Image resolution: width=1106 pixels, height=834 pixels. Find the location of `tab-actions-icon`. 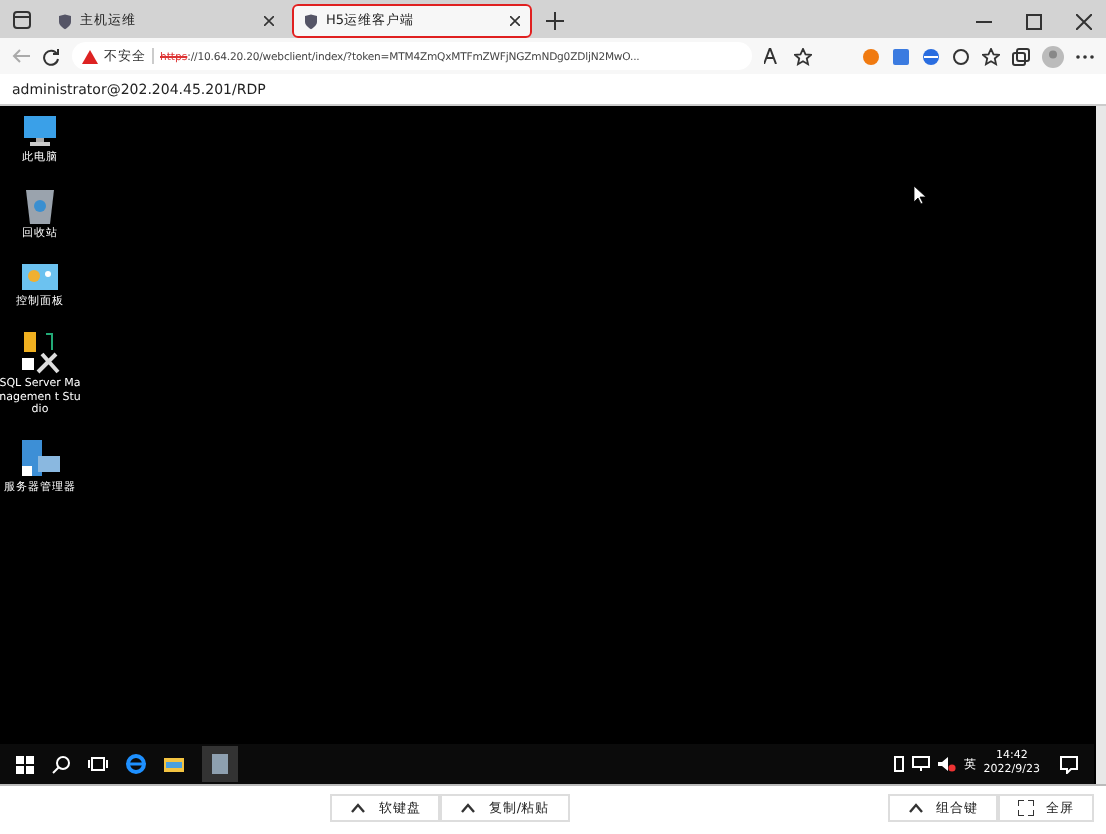

tab-actions-icon is located at coordinates (22, 20).